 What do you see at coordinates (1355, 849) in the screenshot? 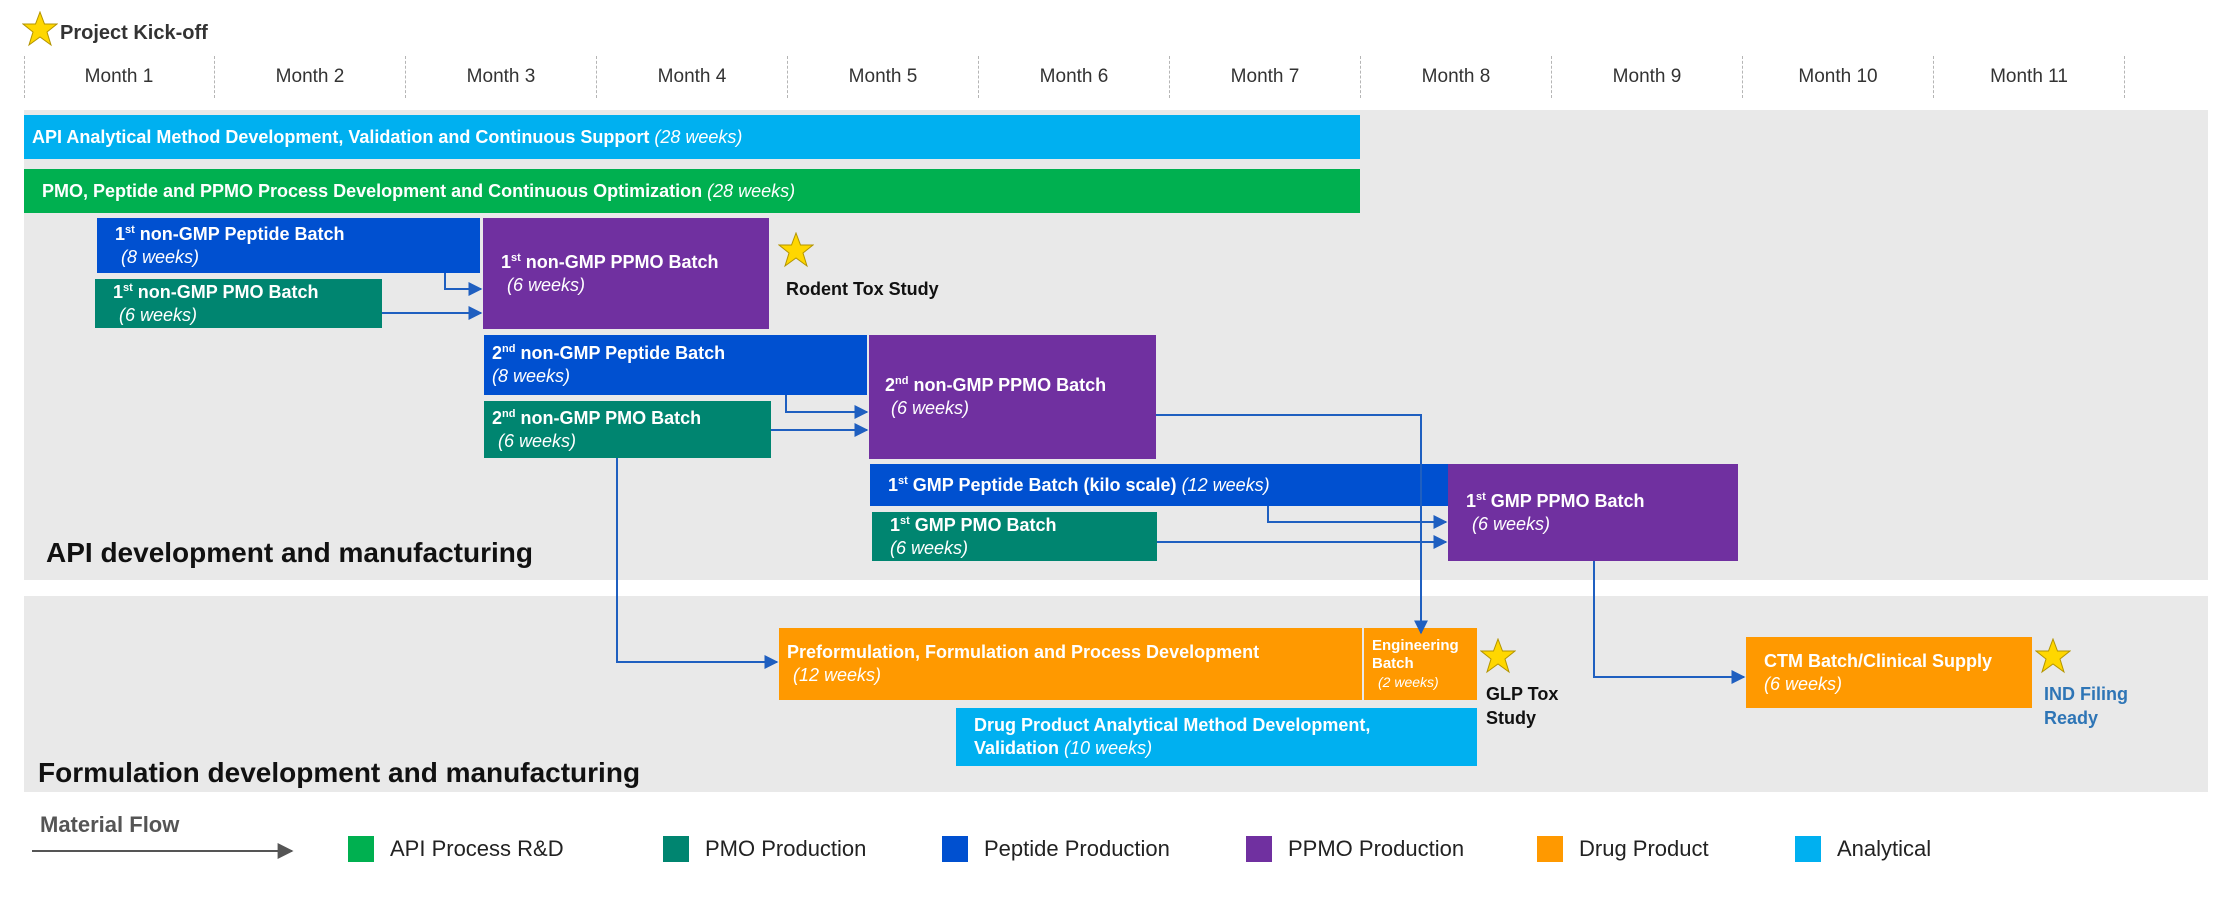
I see `legend-item: PPMO Production` at bounding box center [1355, 849].